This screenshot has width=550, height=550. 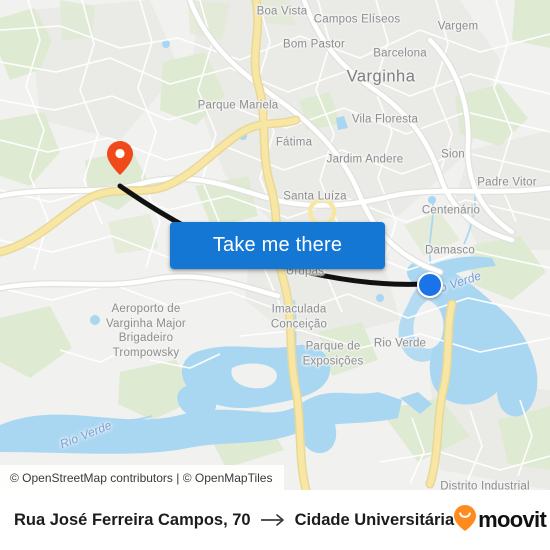 I want to click on trip-destination-label: Cidade Universitária, so click(x=374, y=519).